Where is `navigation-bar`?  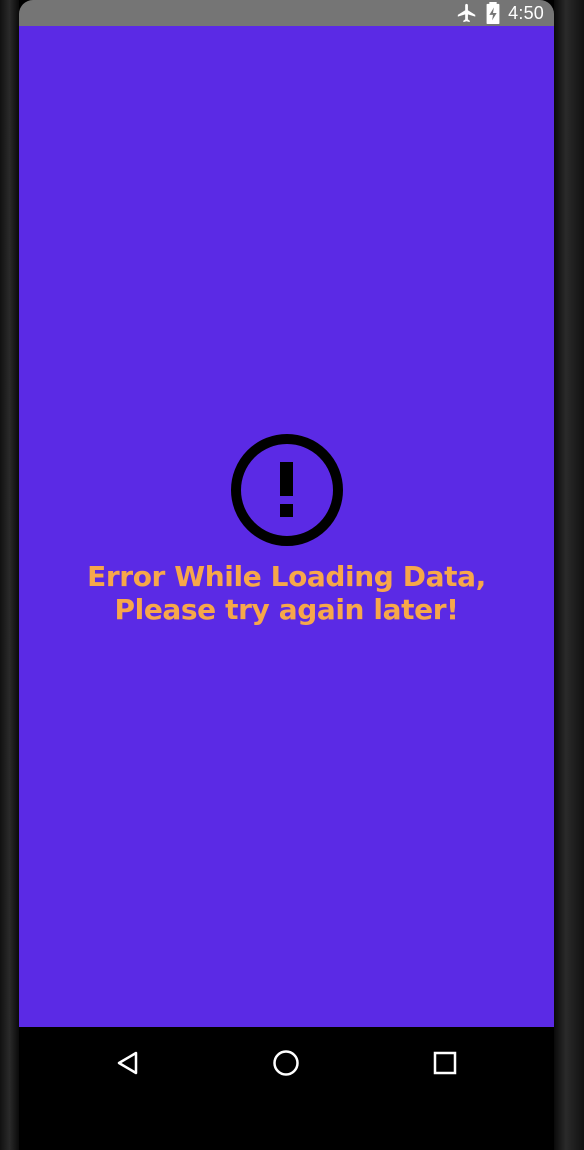 navigation-bar is located at coordinates (286, 1062).